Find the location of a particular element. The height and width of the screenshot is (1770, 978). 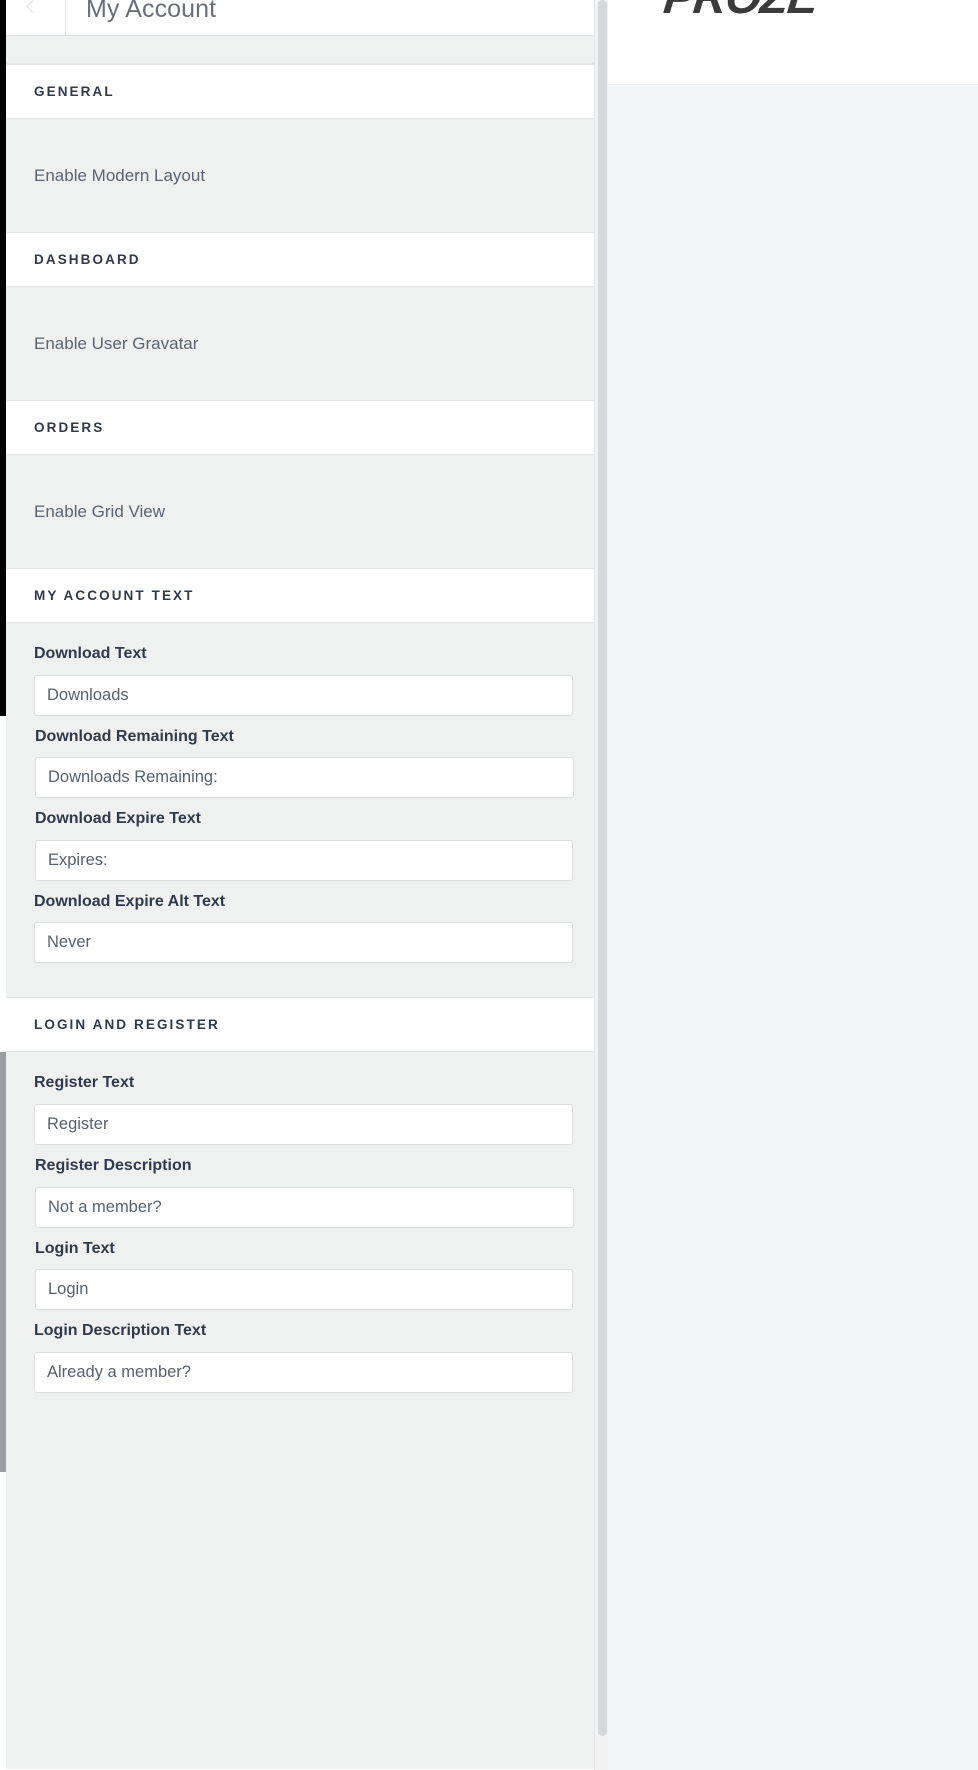

back-button is located at coordinates (33, 18).